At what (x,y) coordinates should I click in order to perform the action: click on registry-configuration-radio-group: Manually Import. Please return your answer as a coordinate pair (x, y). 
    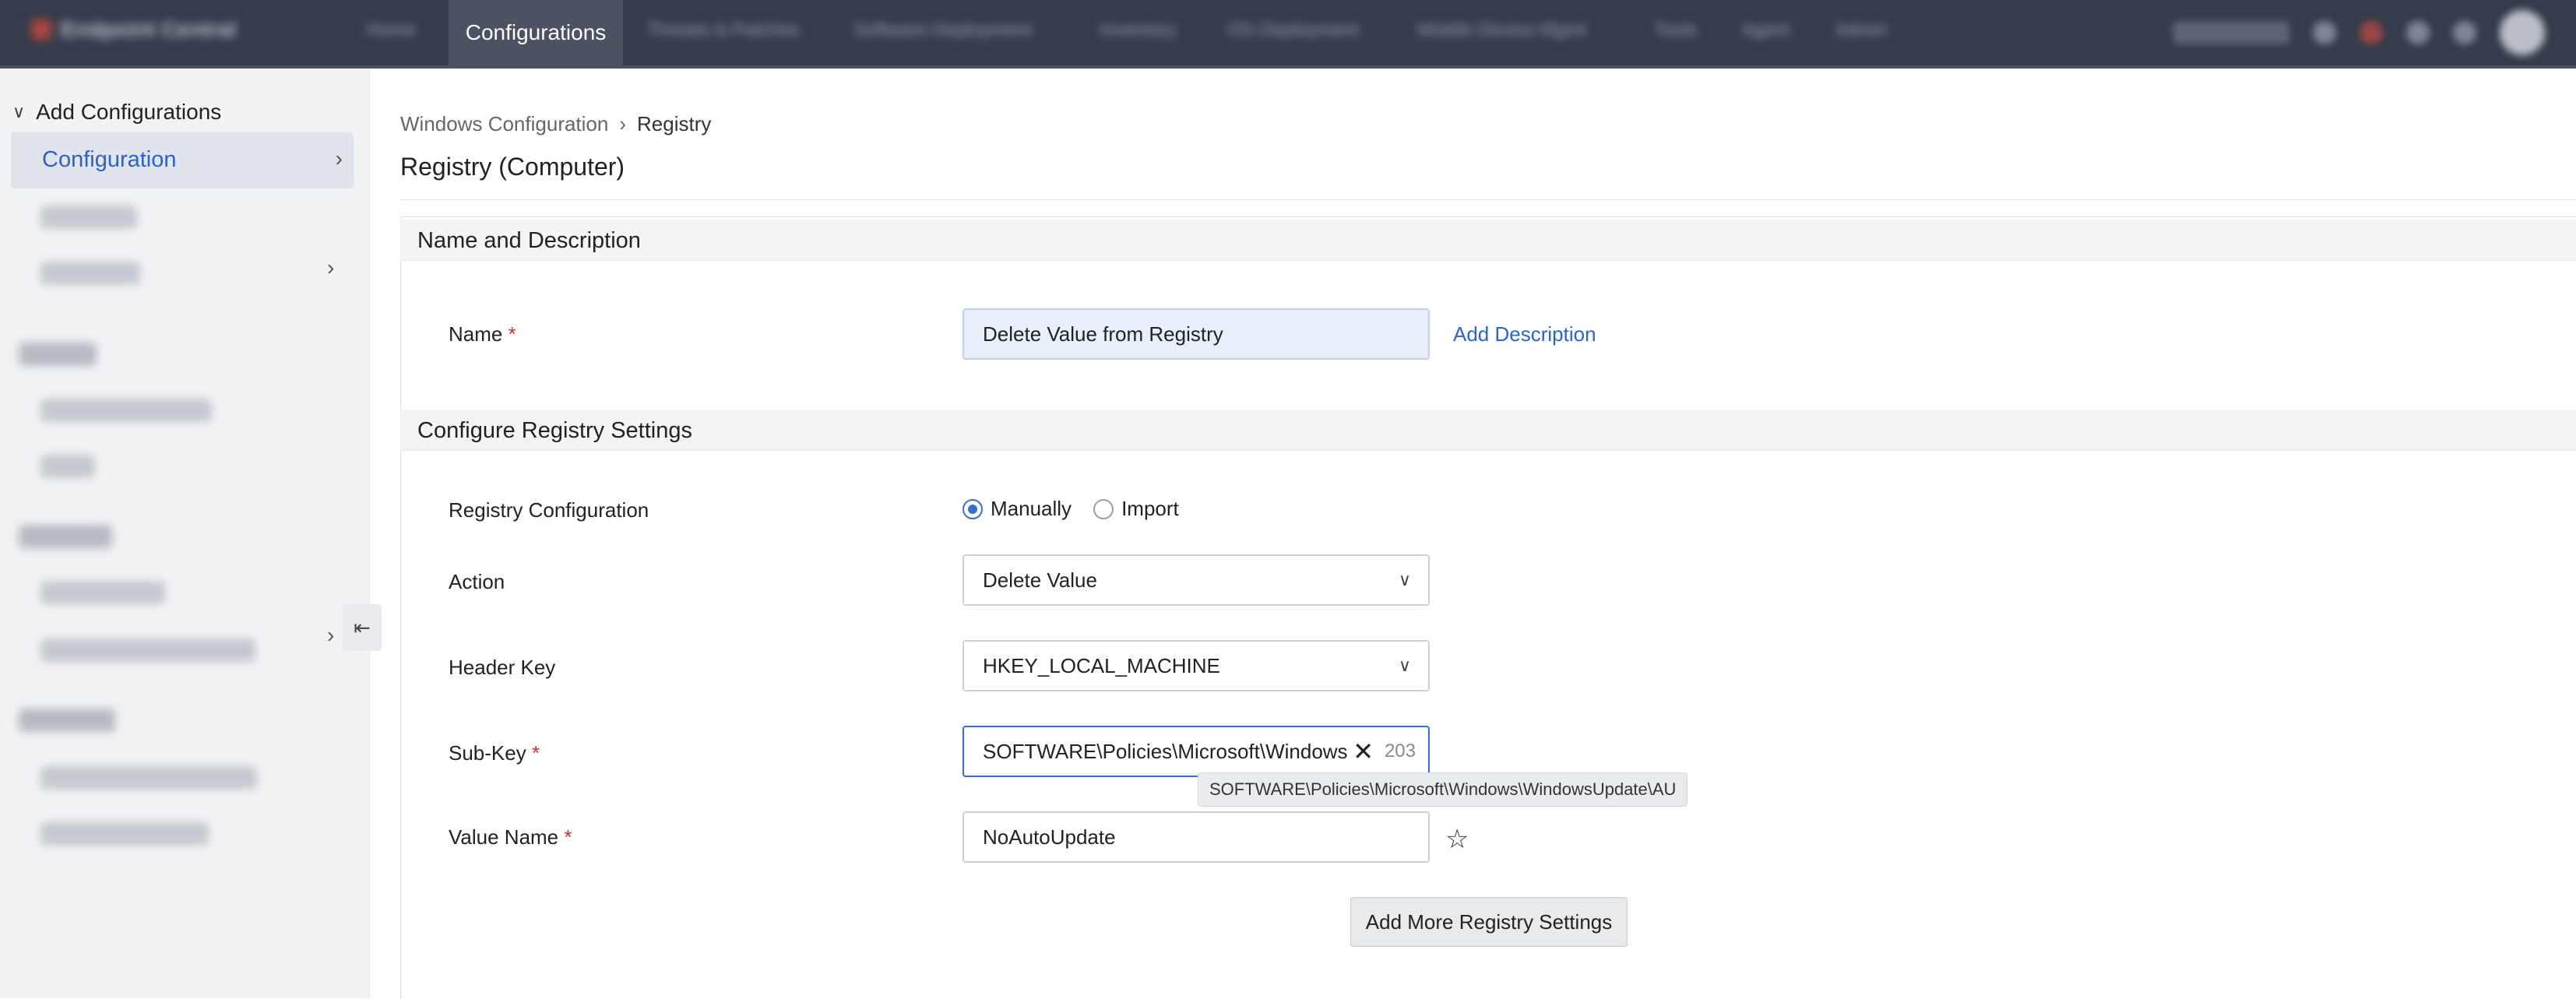
    Looking at the image, I should click on (1070, 509).